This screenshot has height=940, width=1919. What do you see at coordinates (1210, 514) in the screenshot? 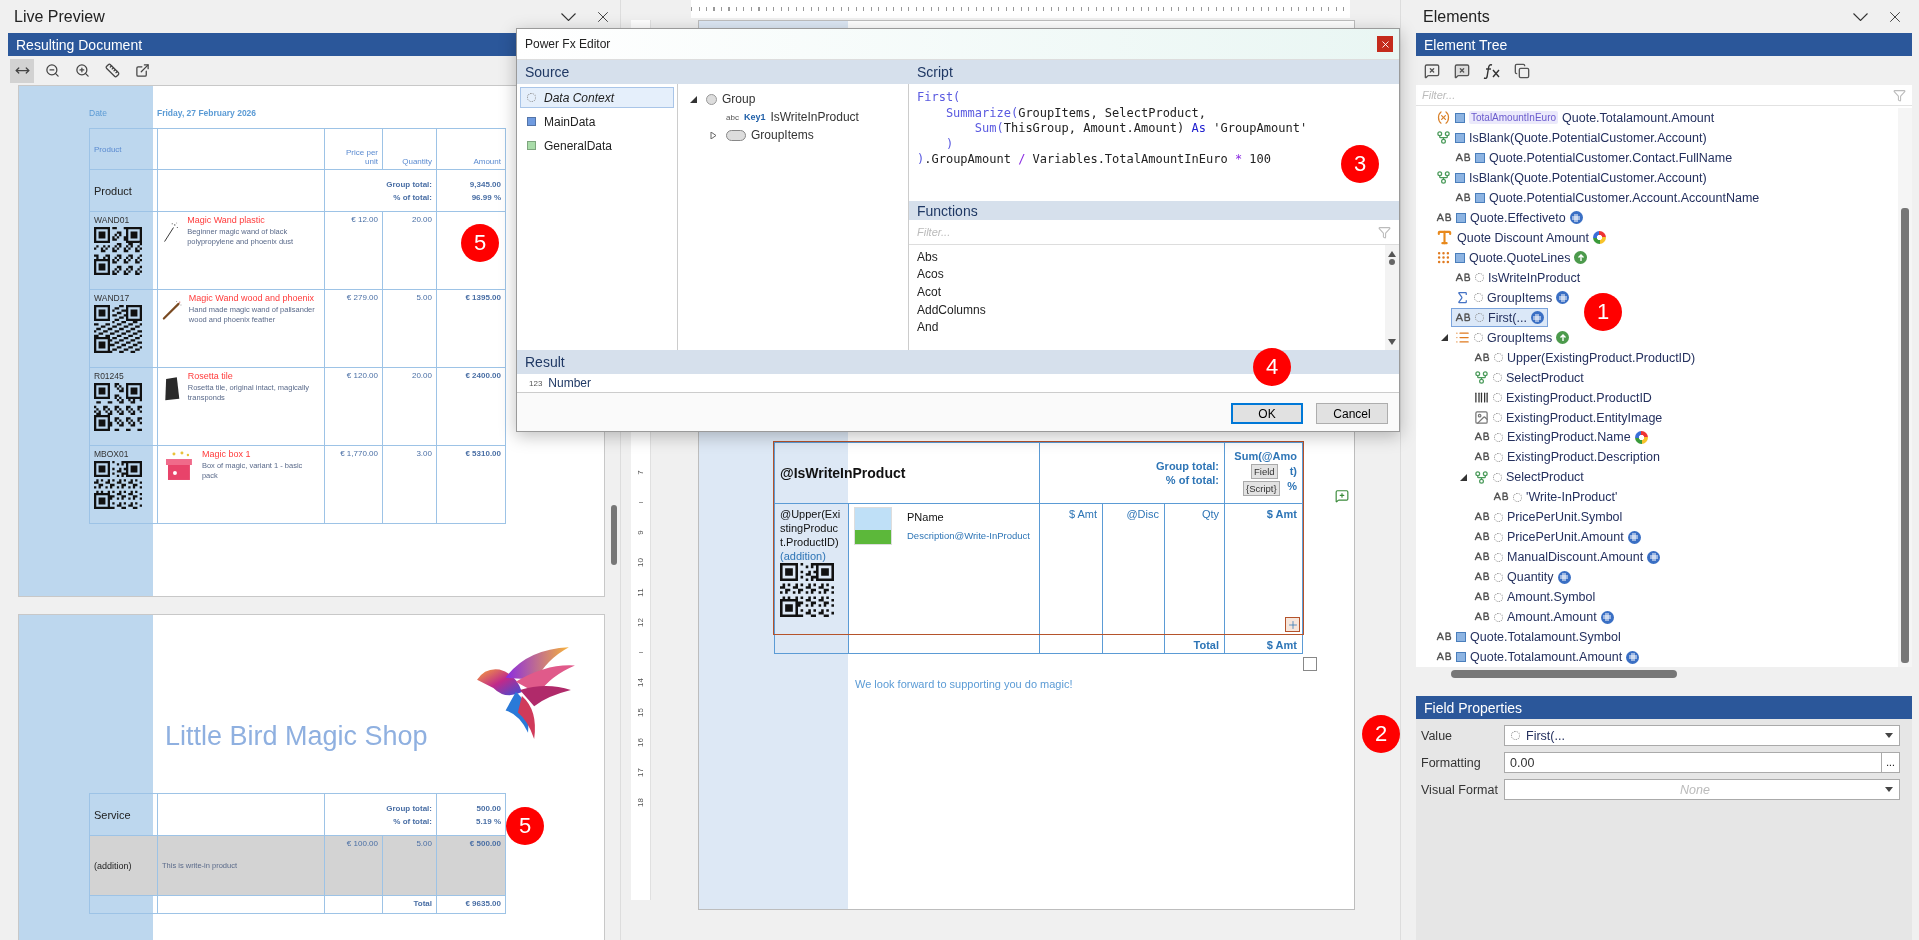
I see `quantity-field: Qty` at bounding box center [1210, 514].